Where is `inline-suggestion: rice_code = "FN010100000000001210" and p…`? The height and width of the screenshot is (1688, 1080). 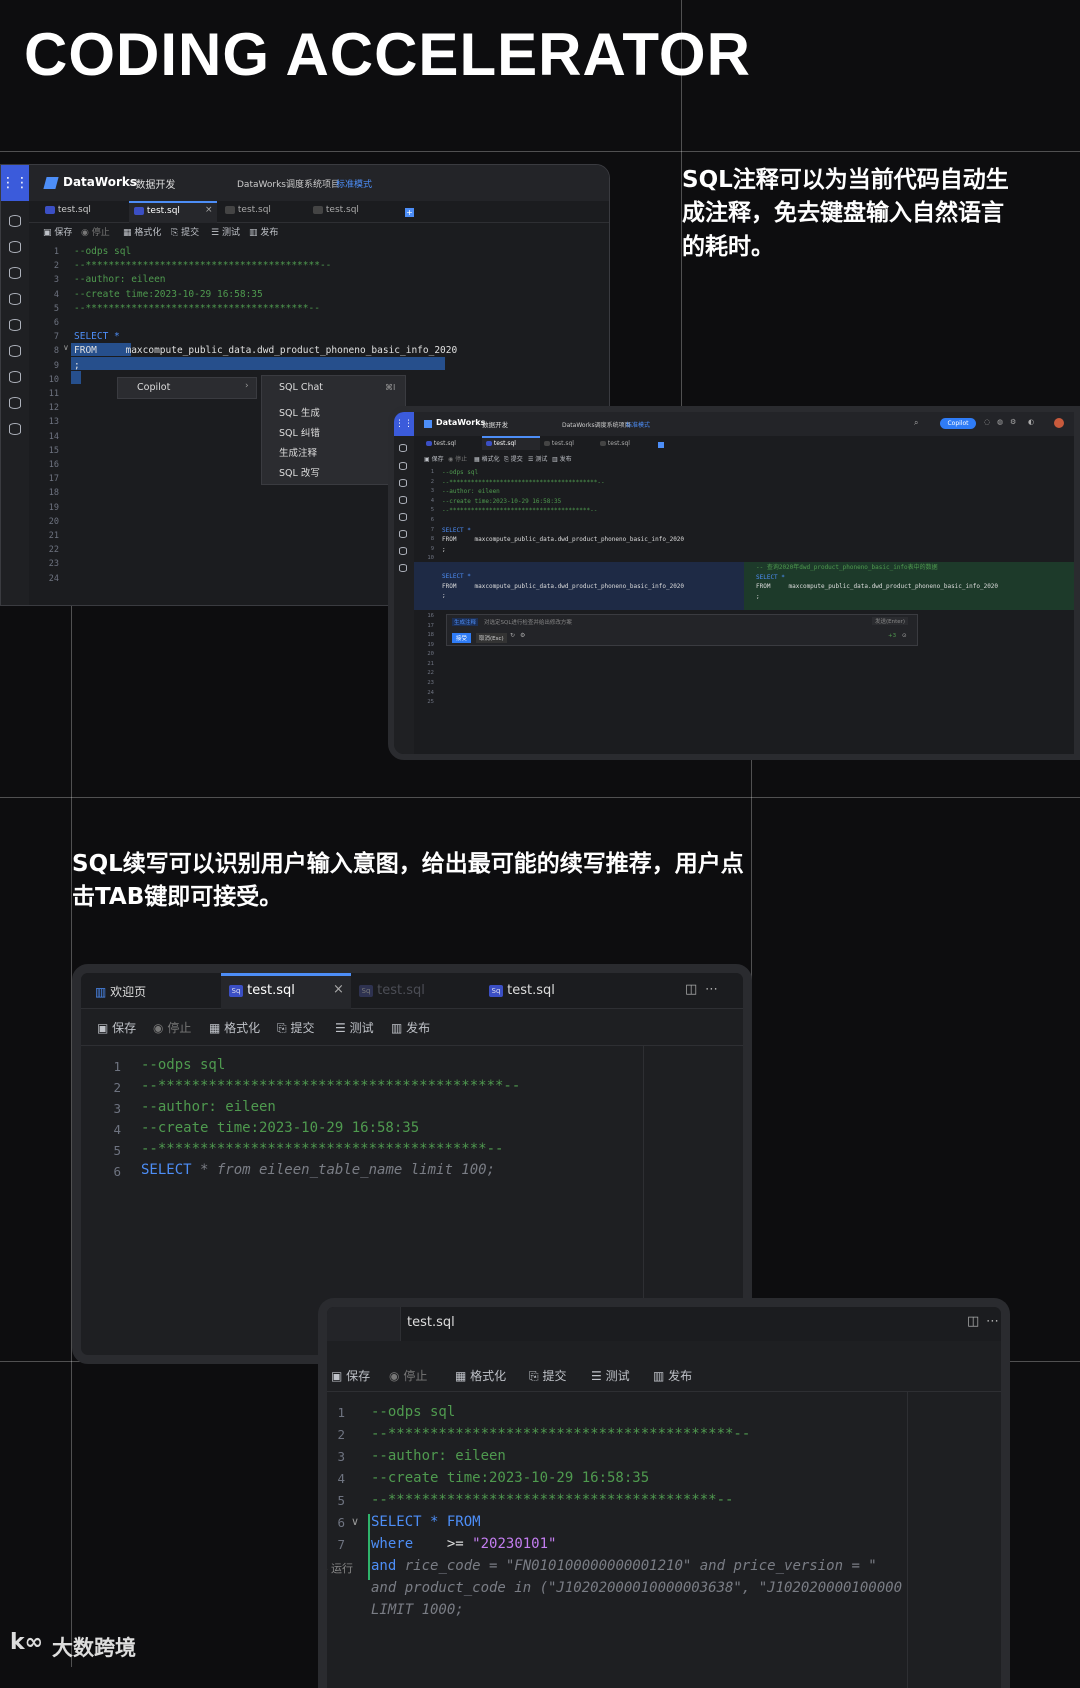 inline-suggestion: rice_code = "FN010100000000001210" and p… is located at coordinates (636, 1566).